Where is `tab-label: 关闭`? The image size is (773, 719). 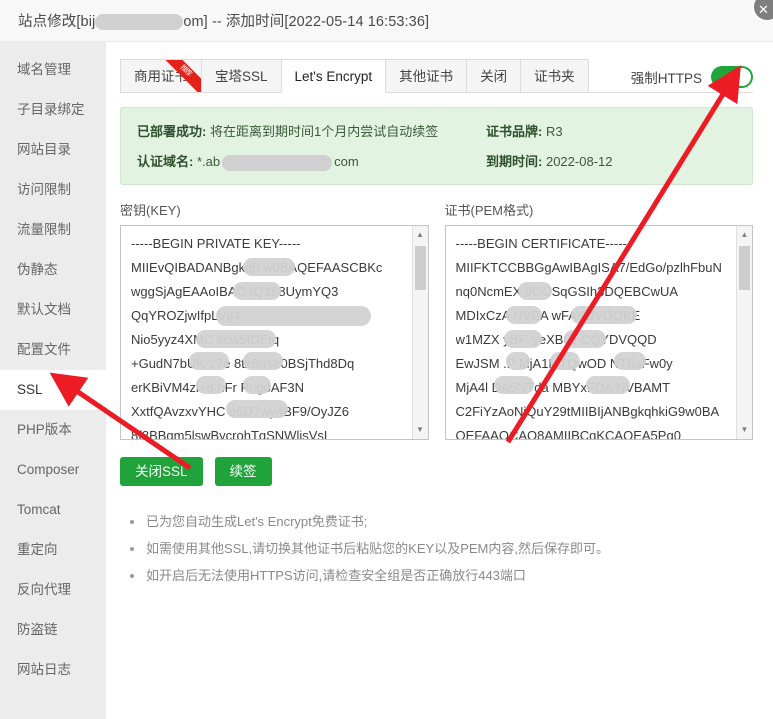
tab-label: 关闭 is located at coordinates (494, 76).